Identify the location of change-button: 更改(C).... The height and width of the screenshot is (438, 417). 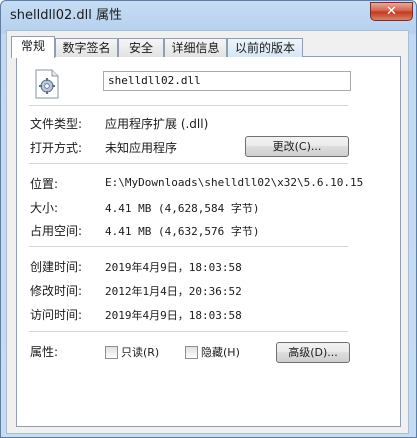
(297, 146).